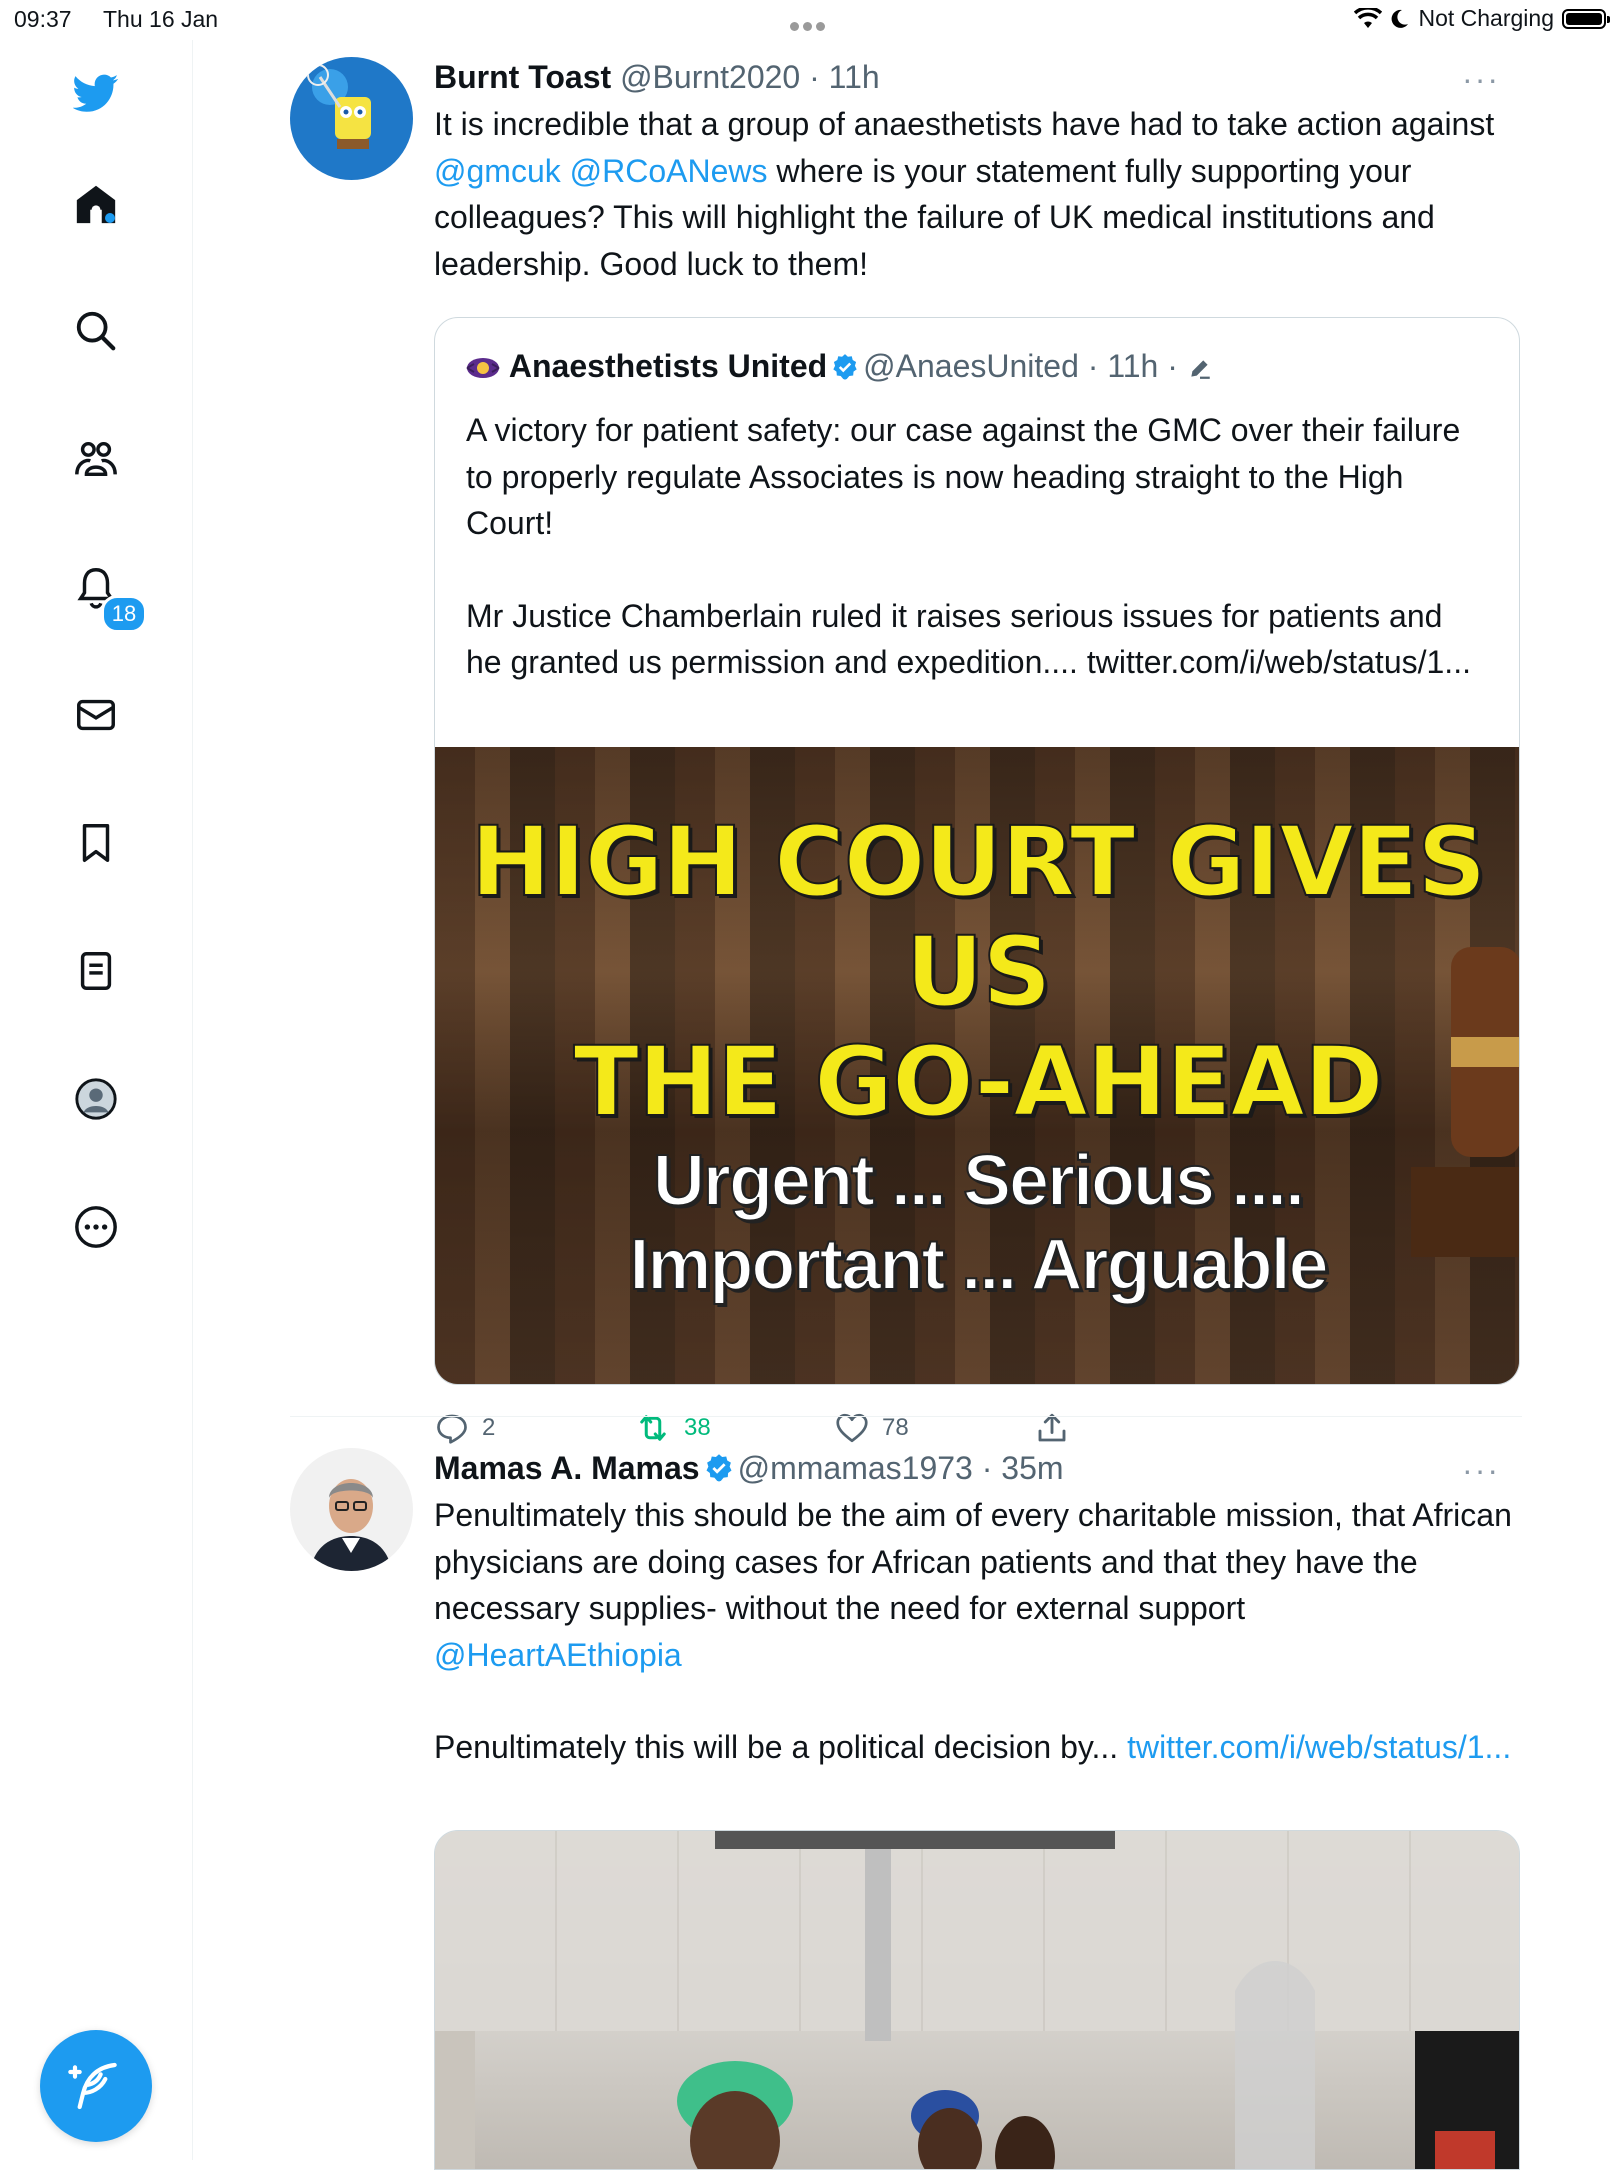 This screenshot has height=2170, width=1620. What do you see at coordinates (96, 93) in the screenshot?
I see `twitter-bird-icon` at bounding box center [96, 93].